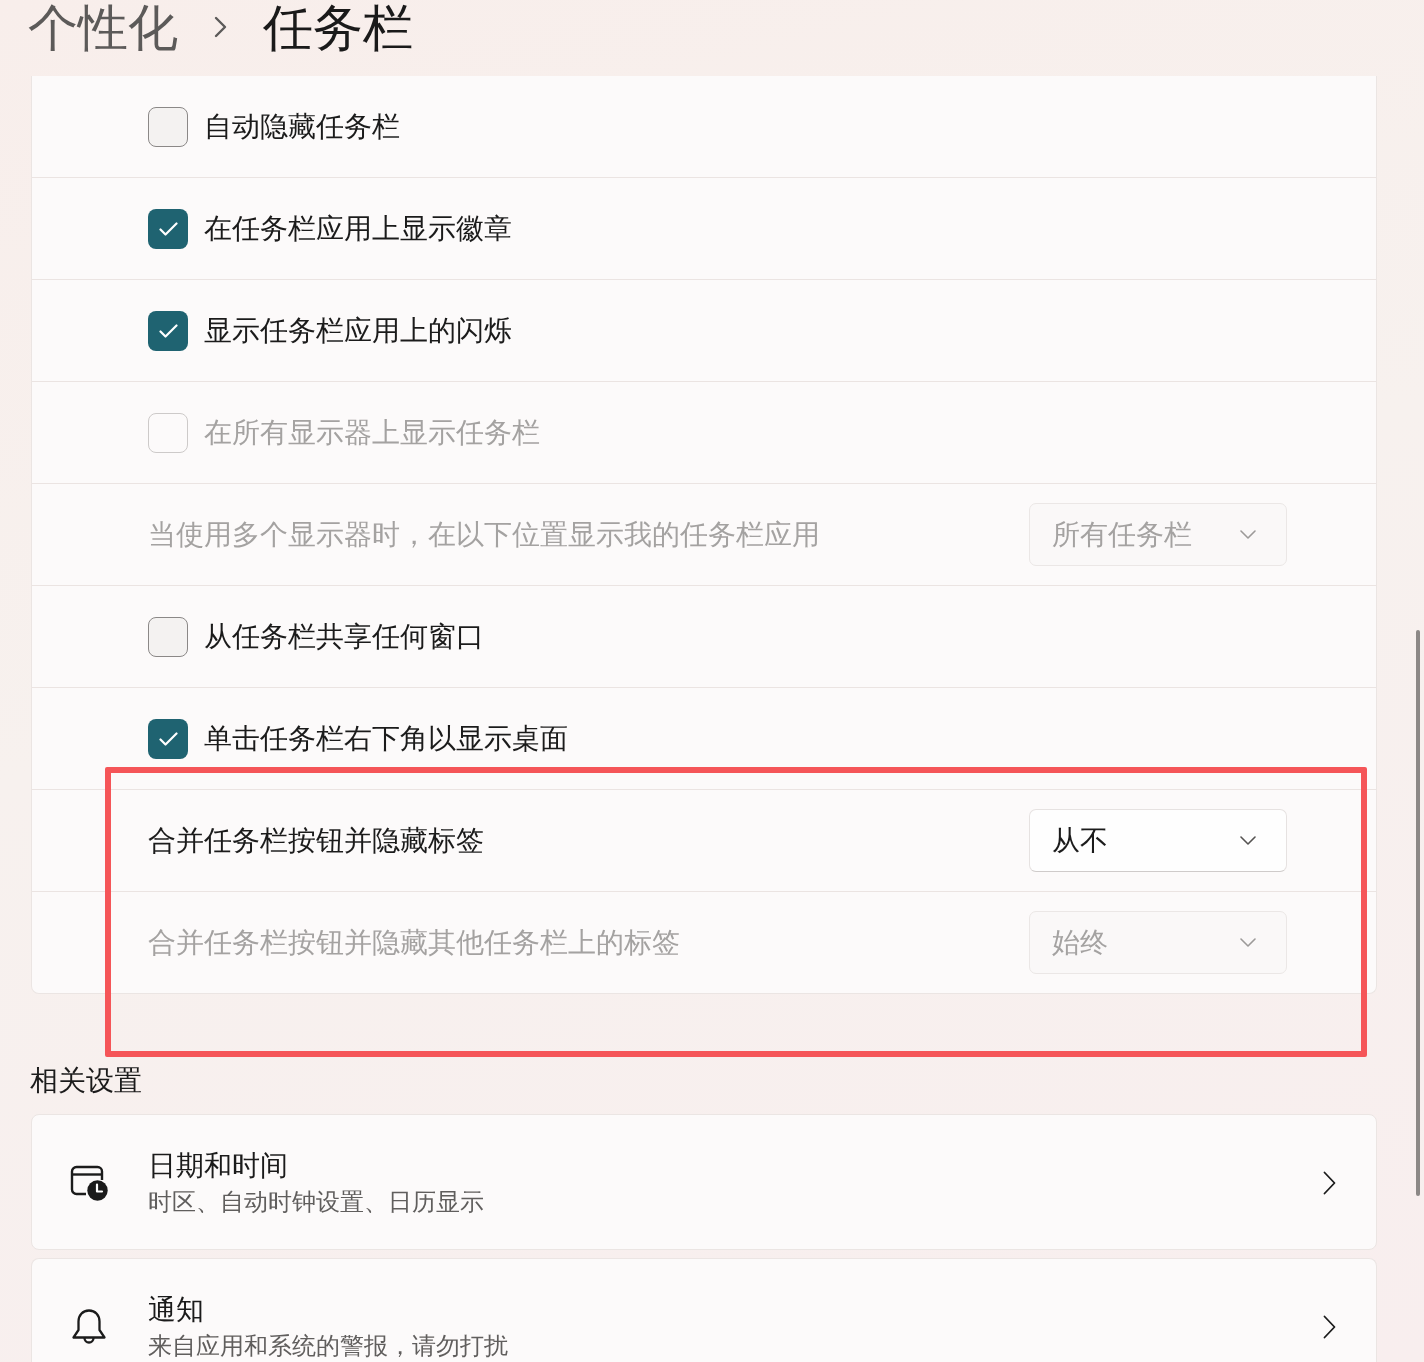 The image size is (1424, 1362). What do you see at coordinates (176, 1310) in the screenshot?
I see `link-title: 通知` at bounding box center [176, 1310].